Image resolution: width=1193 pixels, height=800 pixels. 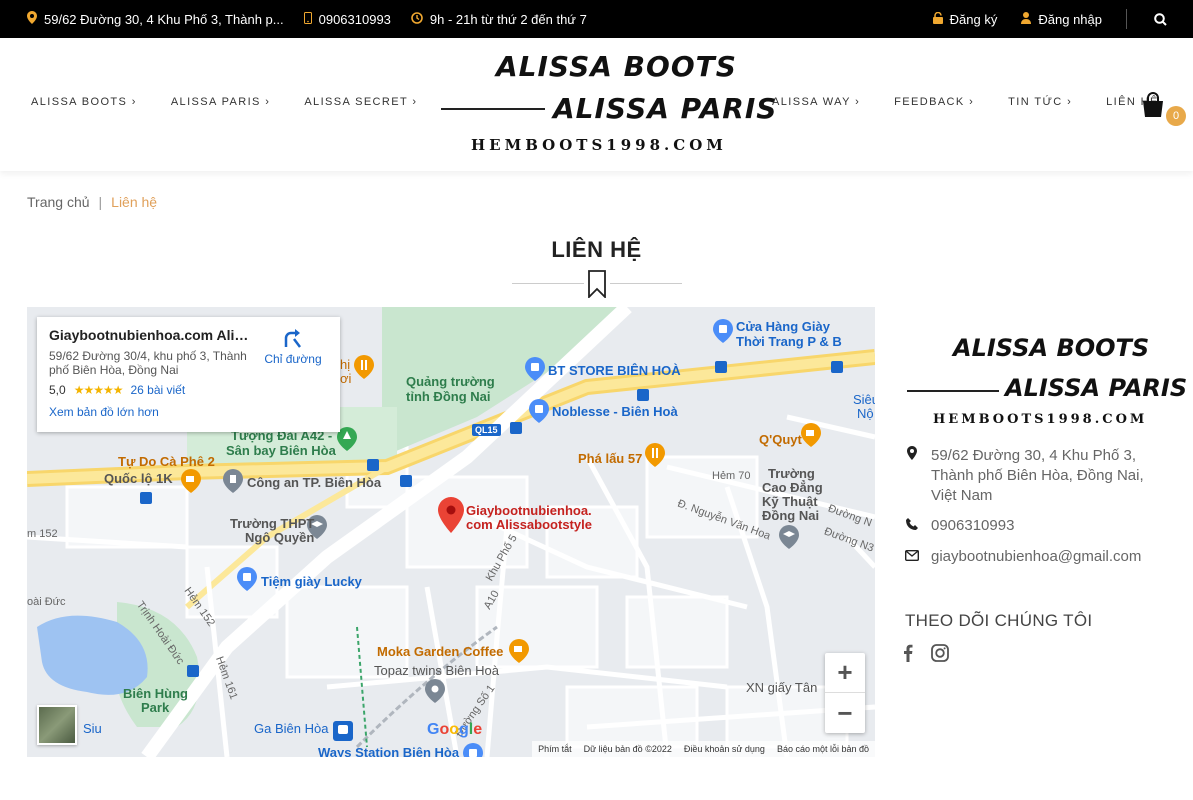 What do you see at coordinates (646, 283) in the screenshot?
I see `title-rule-right` at bounding box center [646, 283].